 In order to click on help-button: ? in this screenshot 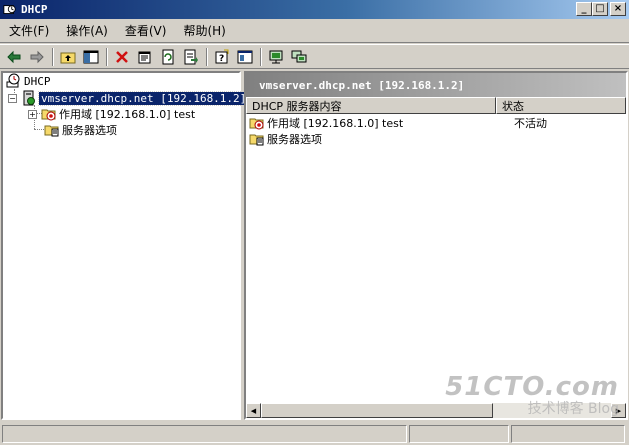, I will do `click(222, 56)`.